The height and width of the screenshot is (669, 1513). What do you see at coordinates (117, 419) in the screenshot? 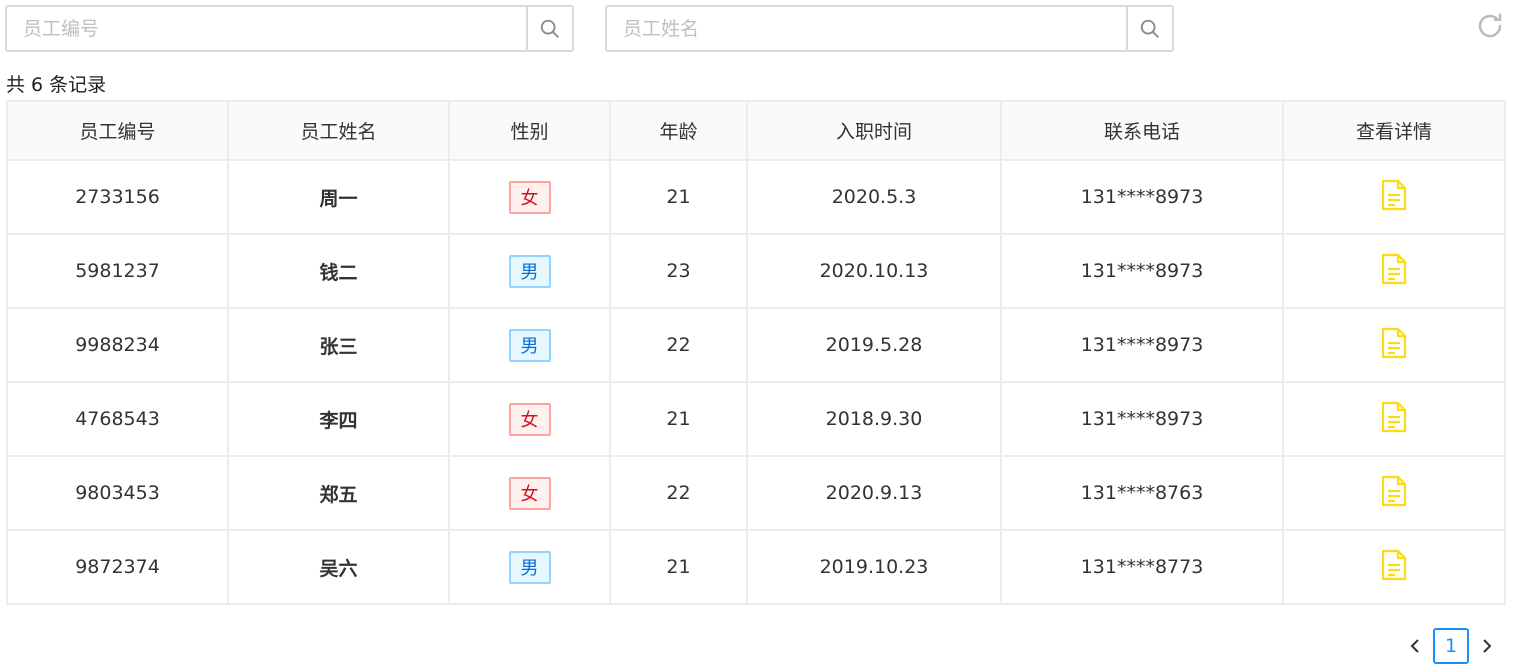
I see `employee-id-cell: 4768543` at bounding box center [117, 419].